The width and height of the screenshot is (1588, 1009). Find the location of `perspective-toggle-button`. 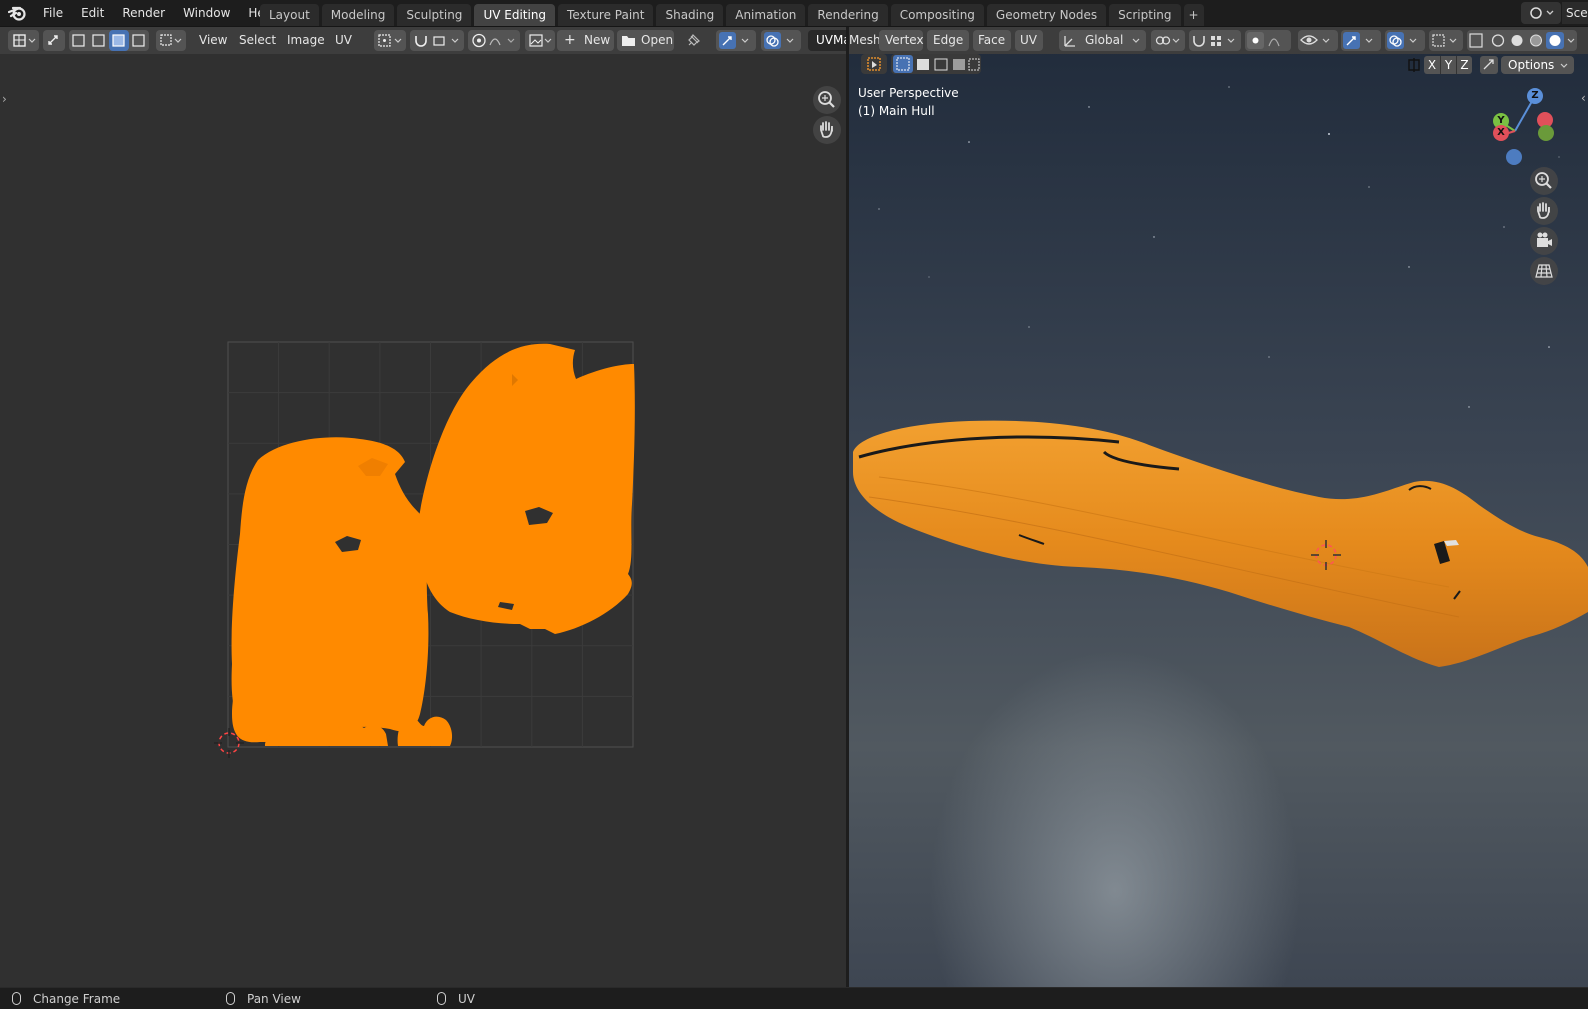

perspective-toggle-button is located at coordinates (1544, 271).